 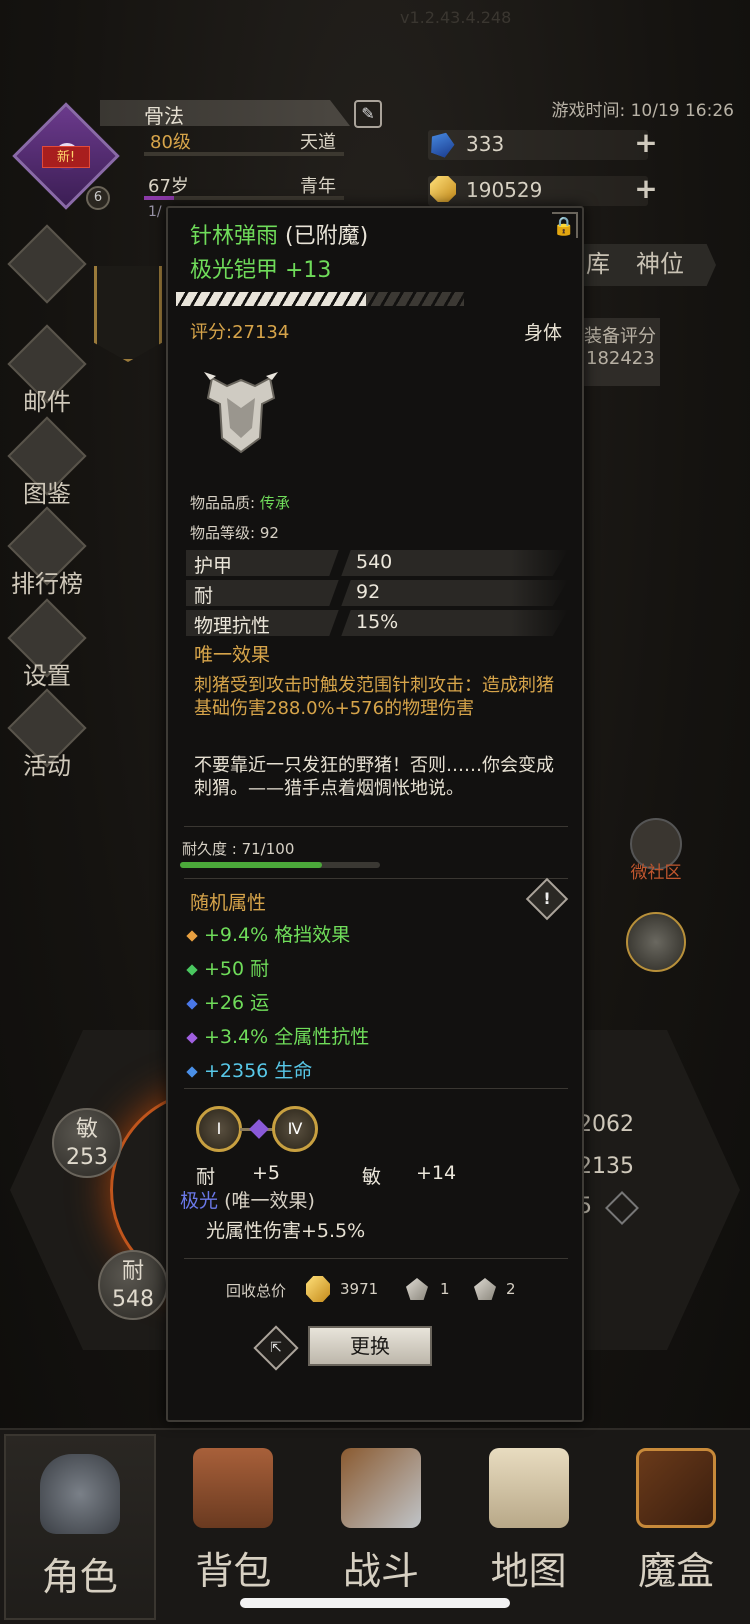 What do you see at coordinates (237, 1003) in the screenshot?
I see `random-attr-text: +26 运` at bounding box center [237, 1003].